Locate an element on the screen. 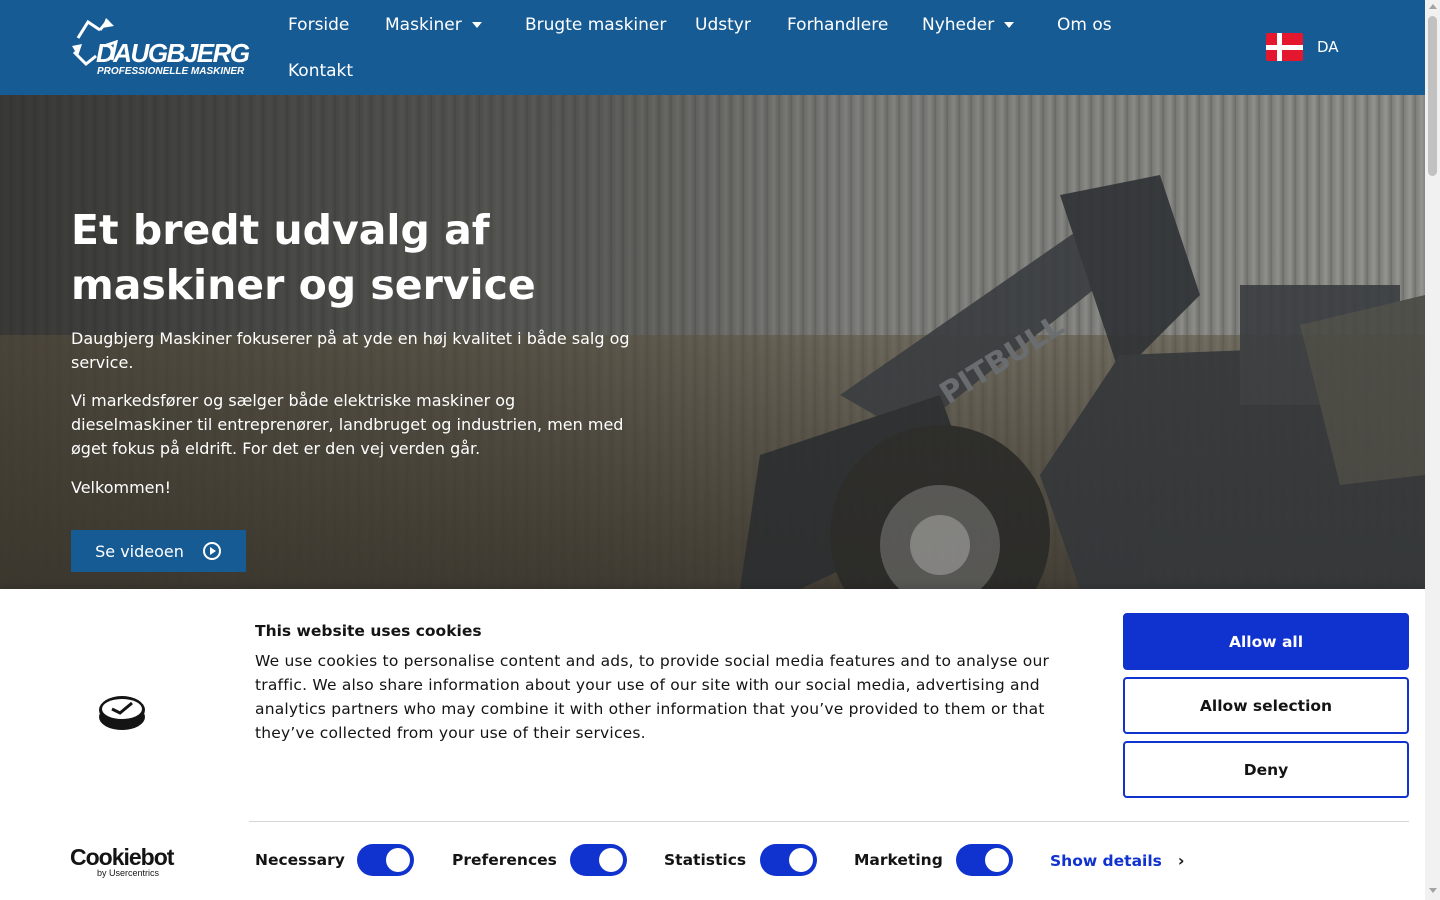 The image size is (1440, 900). brand-name: DAUGBJERG is located at coordinates (173, 53).